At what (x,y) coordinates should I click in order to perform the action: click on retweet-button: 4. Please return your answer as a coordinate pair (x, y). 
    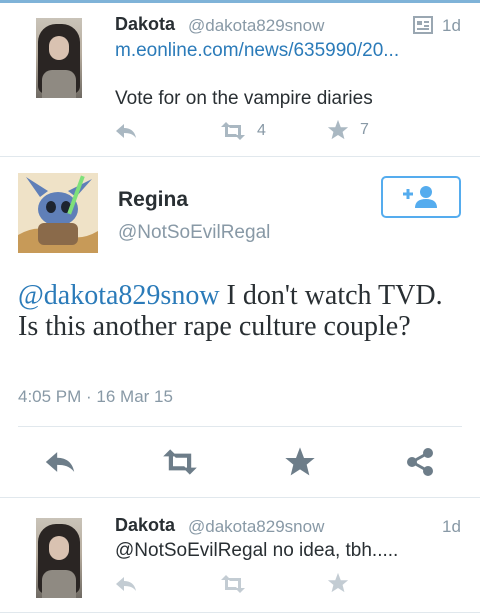
    Looking at the image, I should click on (242, 131).